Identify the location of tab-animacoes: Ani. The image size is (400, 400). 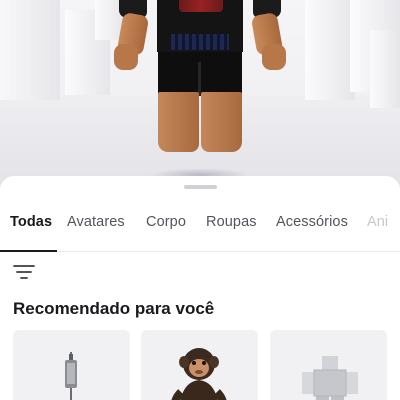
(377, 222).